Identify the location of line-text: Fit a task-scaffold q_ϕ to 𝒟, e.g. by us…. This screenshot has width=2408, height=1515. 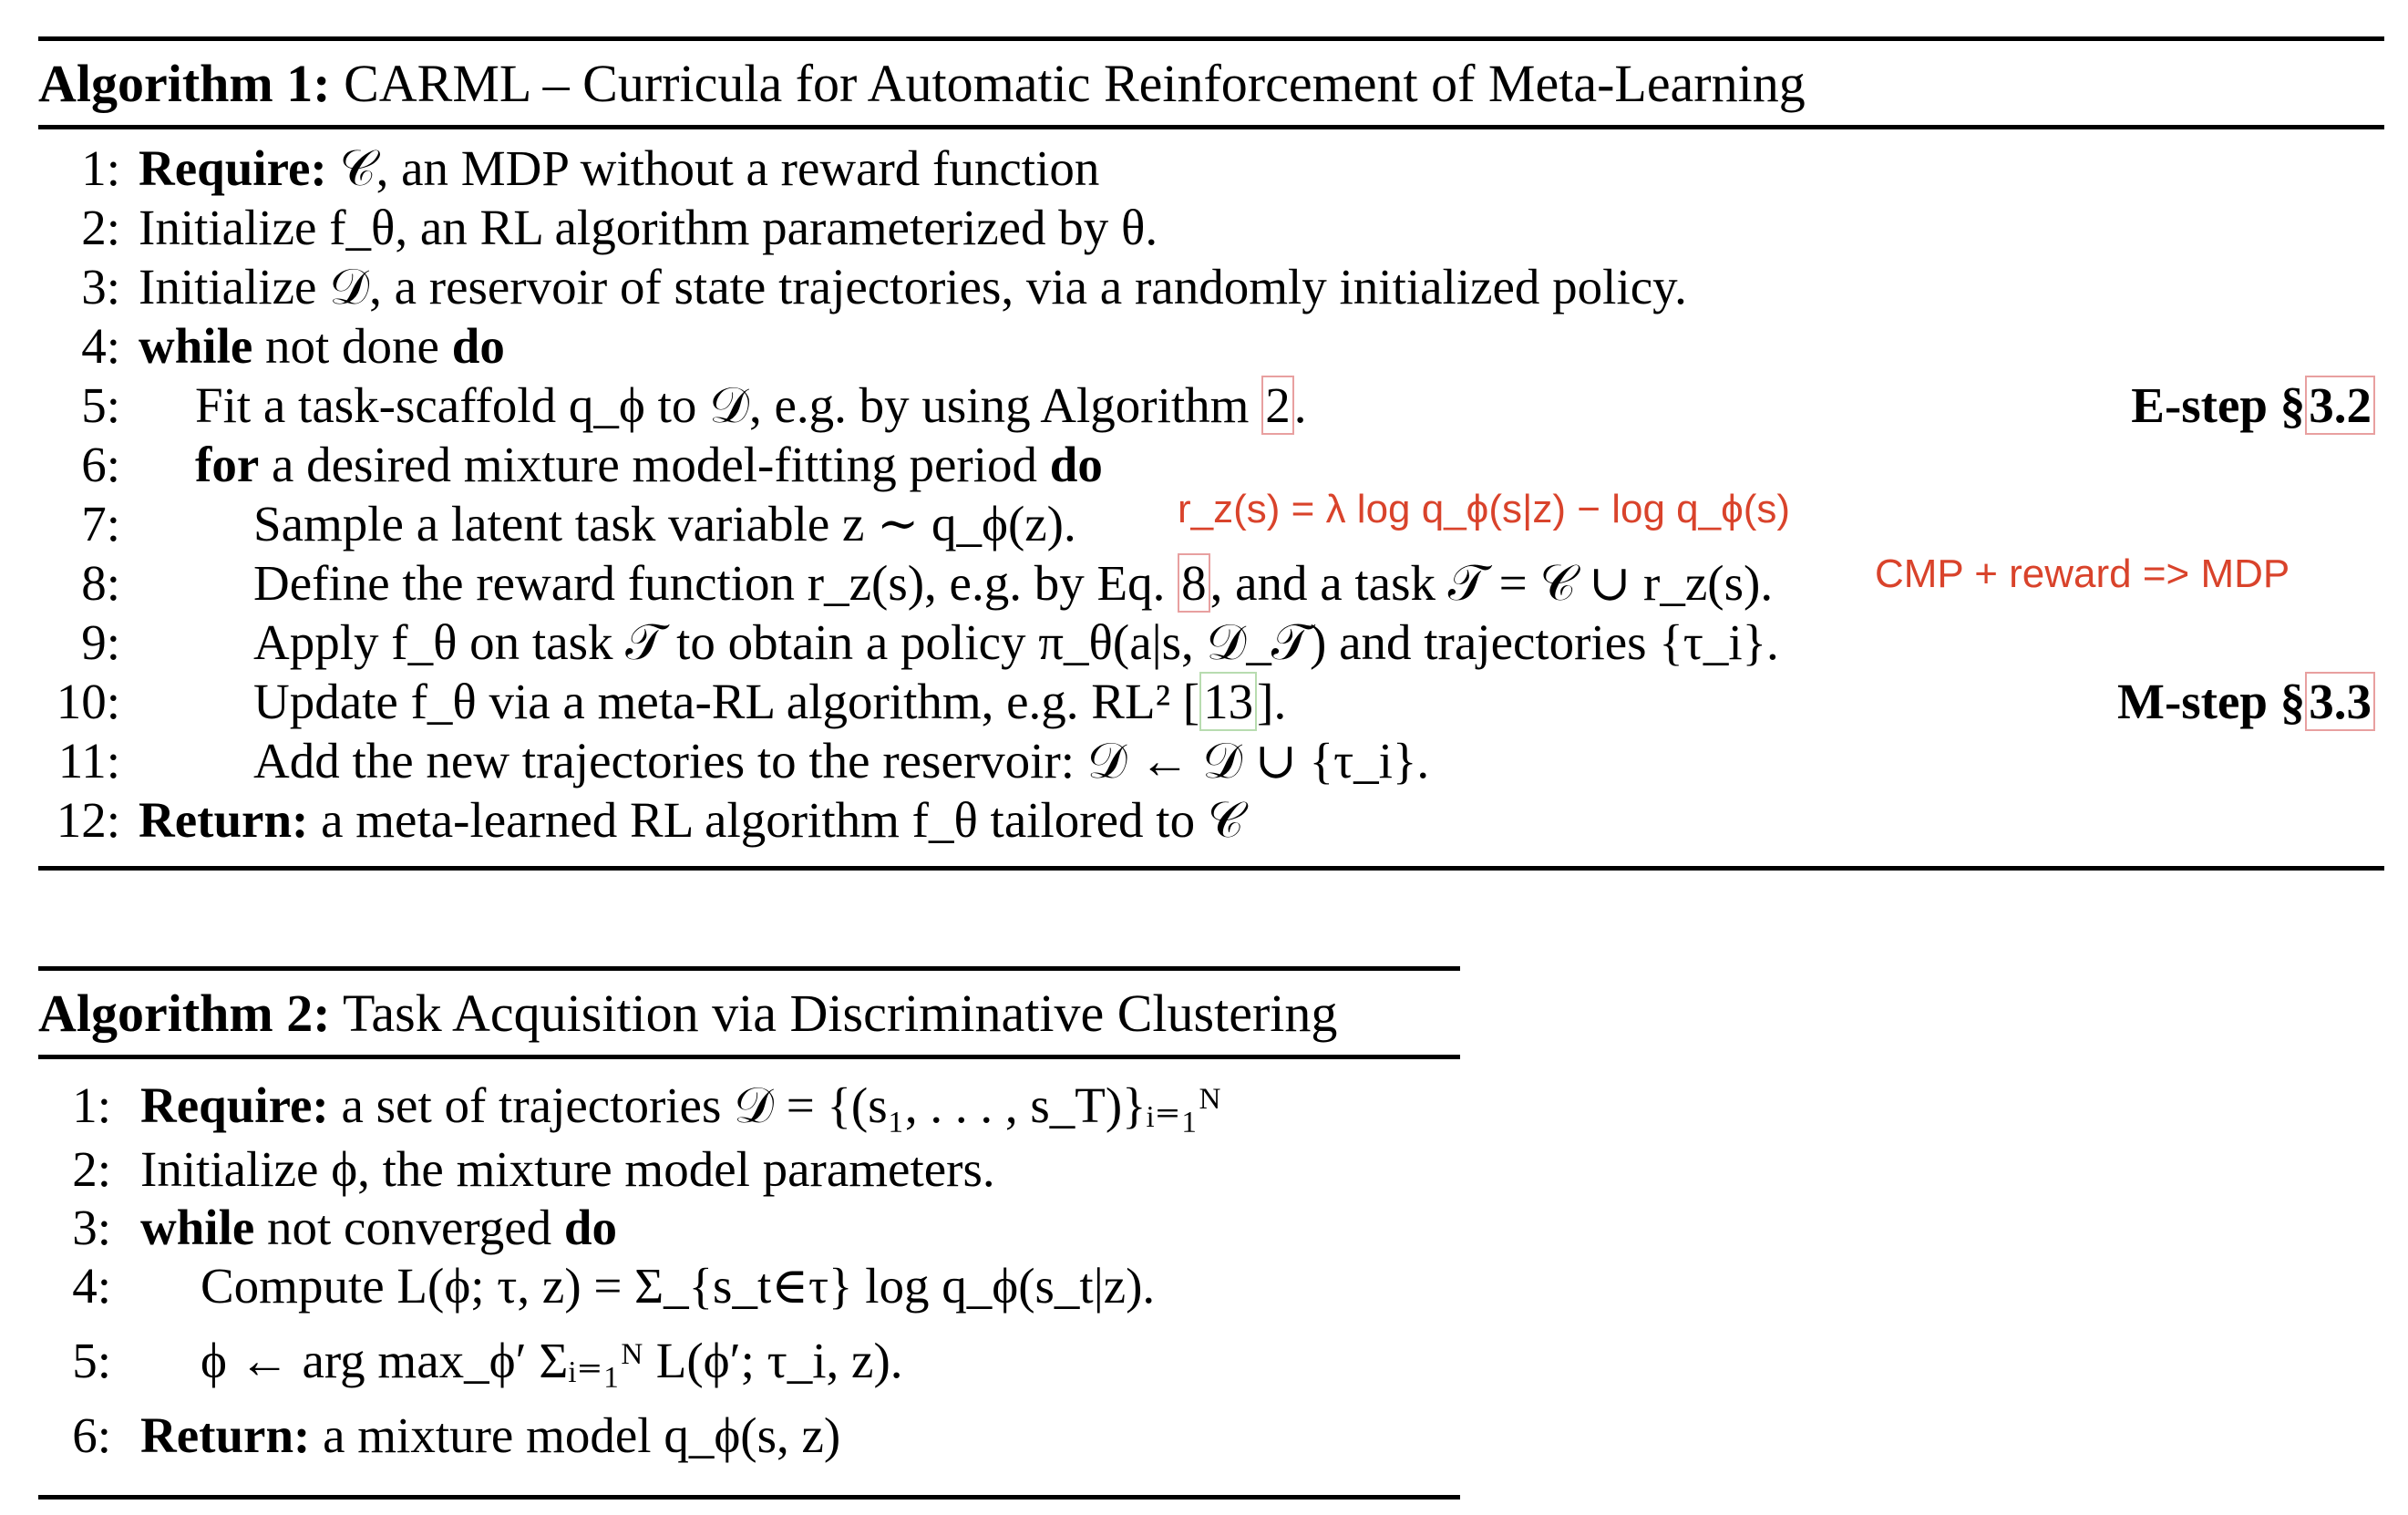
(723, 405).